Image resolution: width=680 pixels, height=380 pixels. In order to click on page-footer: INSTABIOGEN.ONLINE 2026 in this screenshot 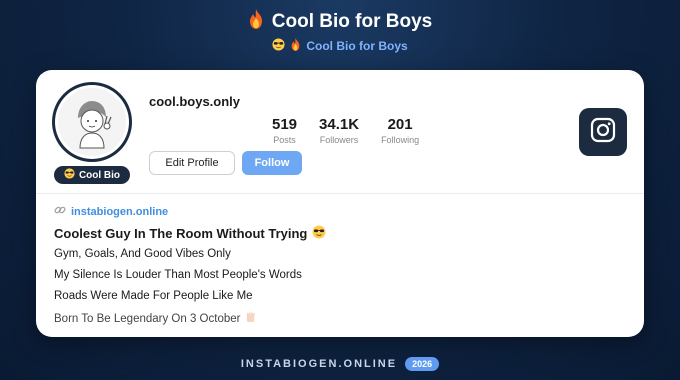, I will do `click(340, 364)`.